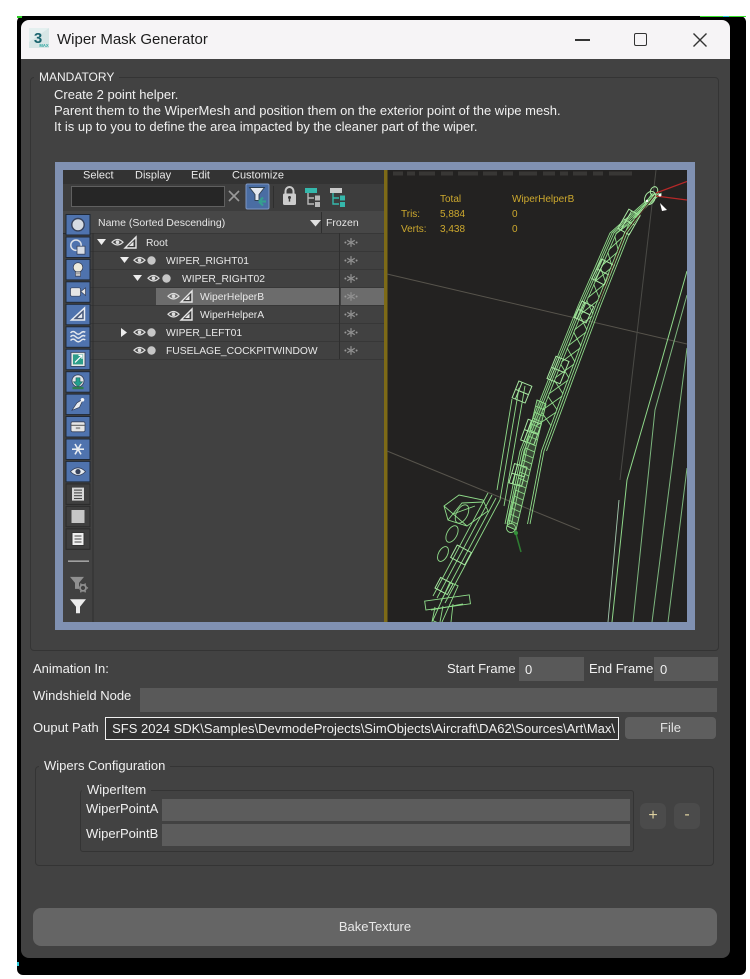 The height and width of the screenshot is (979, 750). I want to click on svg-text: Customize, so click(258, 176).